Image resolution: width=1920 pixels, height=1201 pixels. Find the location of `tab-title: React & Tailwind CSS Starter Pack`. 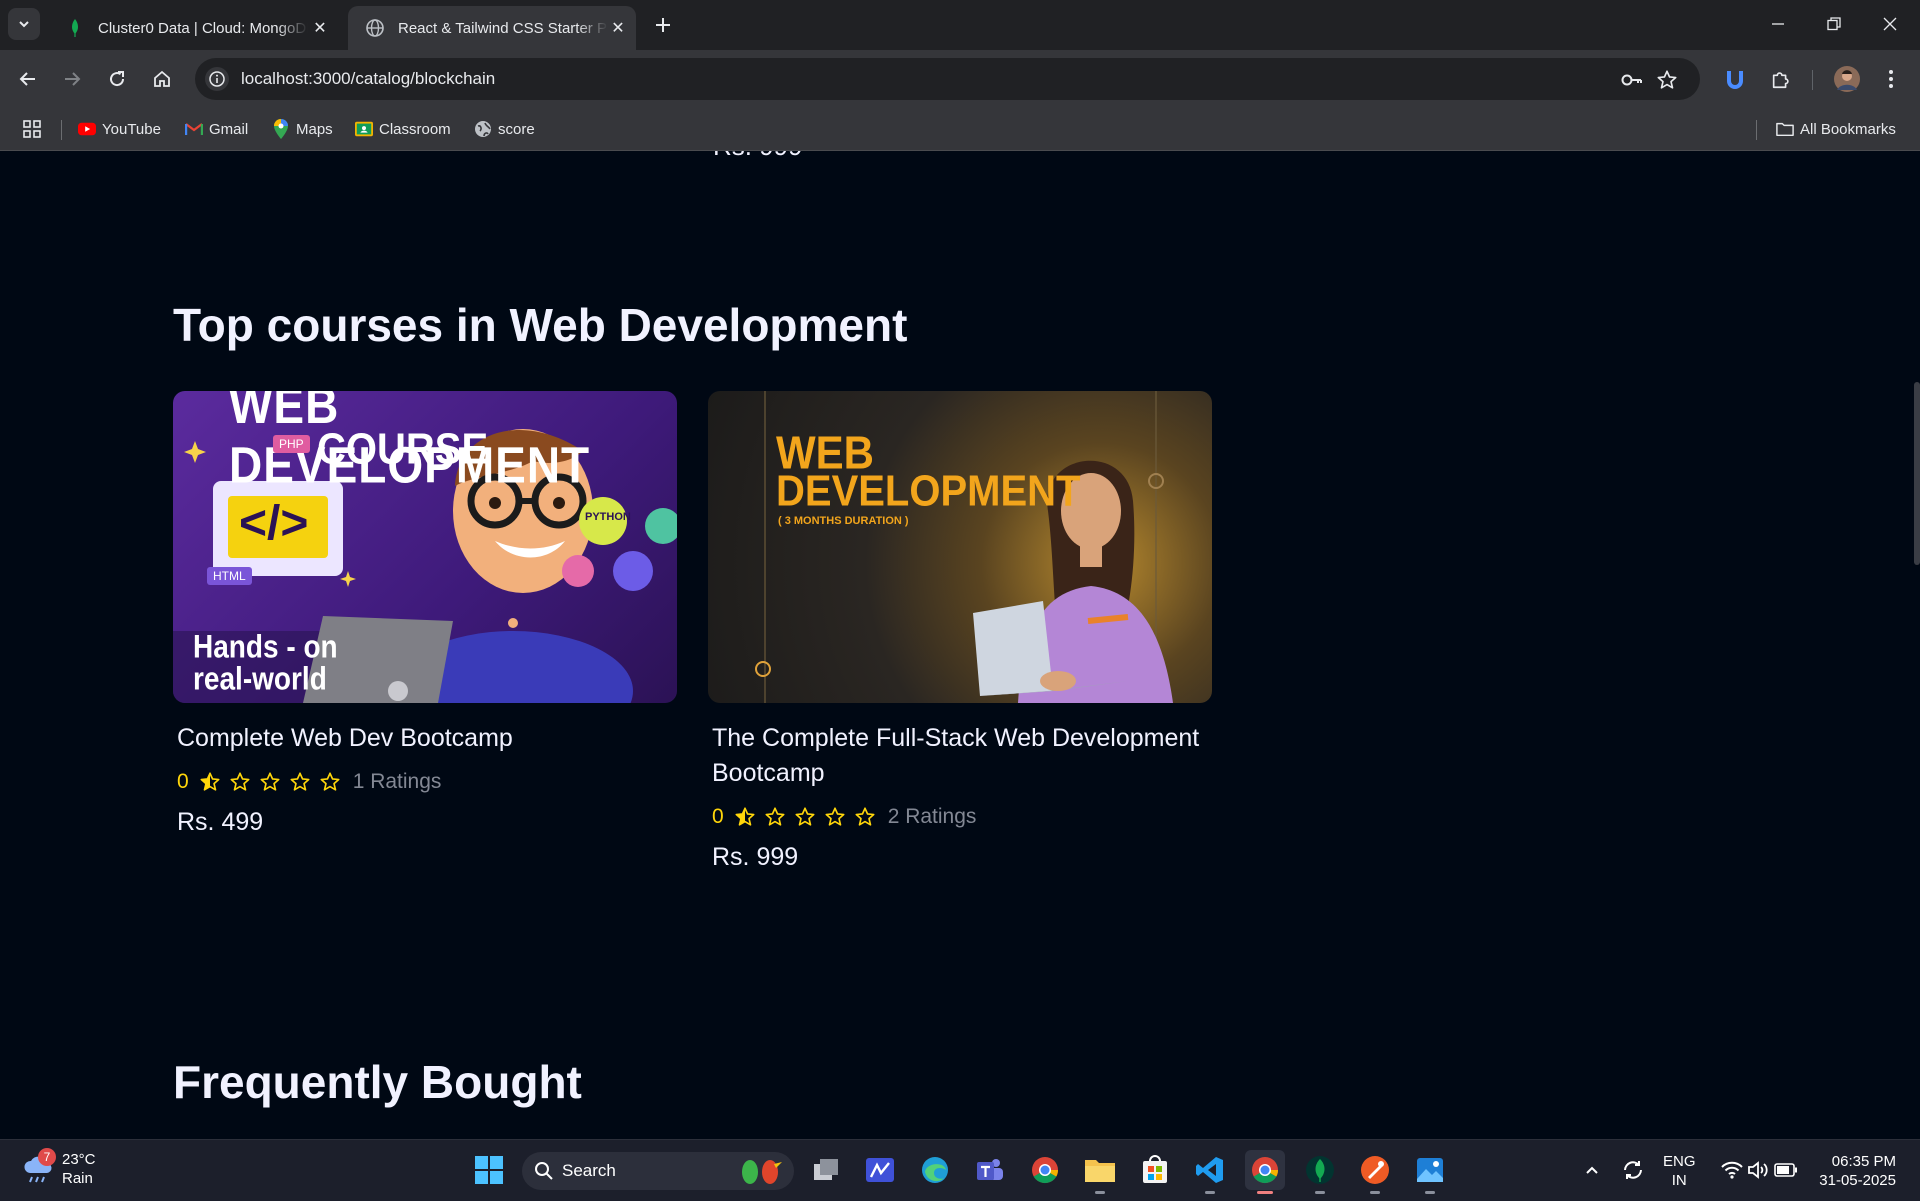

tab-title: React & Tailwind CSS Starter Pack is located at coordinates (503, 28).